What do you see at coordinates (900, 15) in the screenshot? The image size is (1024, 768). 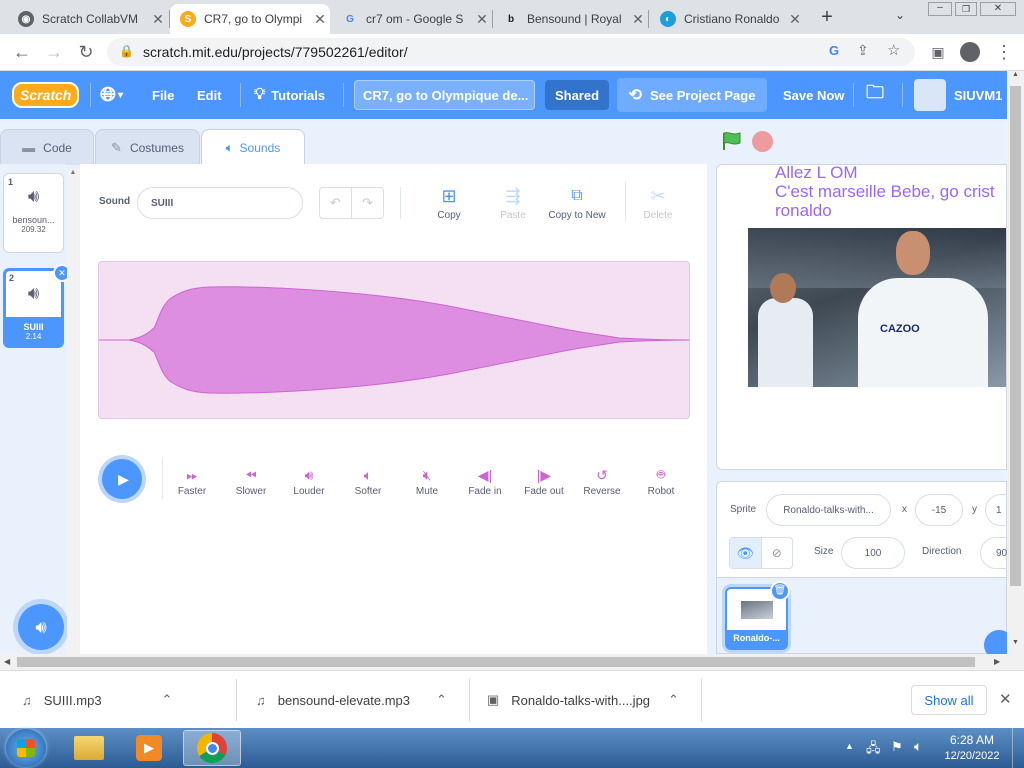 I see `tab-search-icon: ⌄` at bounding box center [900, 15].